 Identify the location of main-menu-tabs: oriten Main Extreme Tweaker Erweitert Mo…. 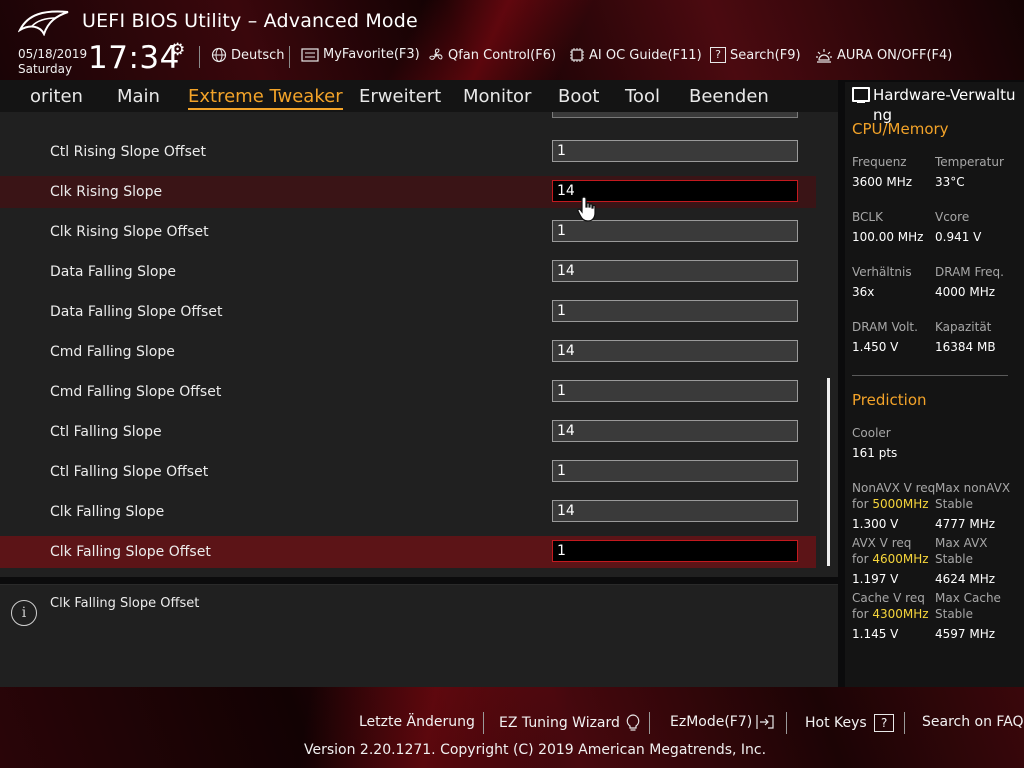
(419, 96).